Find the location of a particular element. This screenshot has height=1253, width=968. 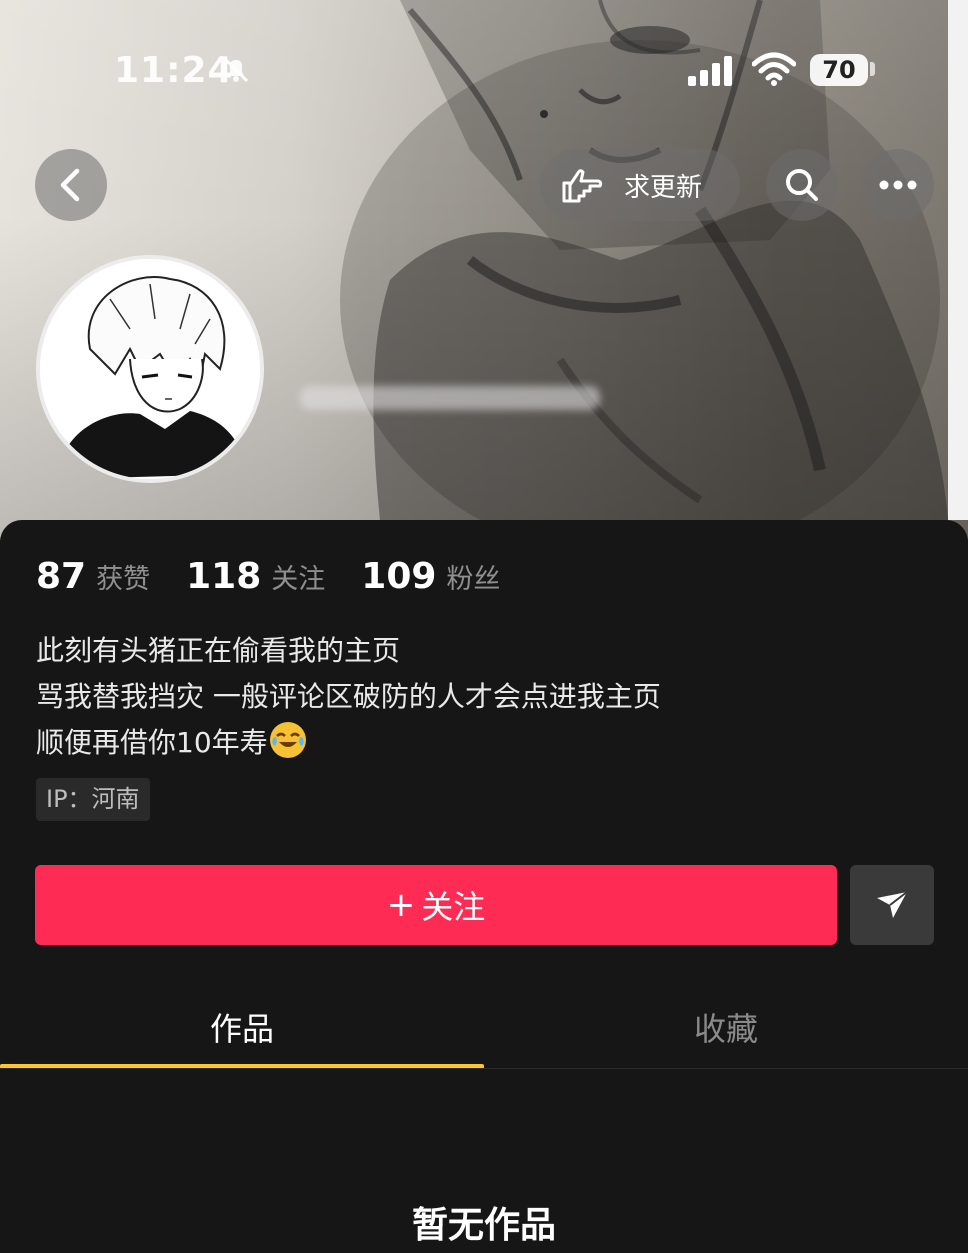

avatar-illustration is located at coordinates (150, 369).